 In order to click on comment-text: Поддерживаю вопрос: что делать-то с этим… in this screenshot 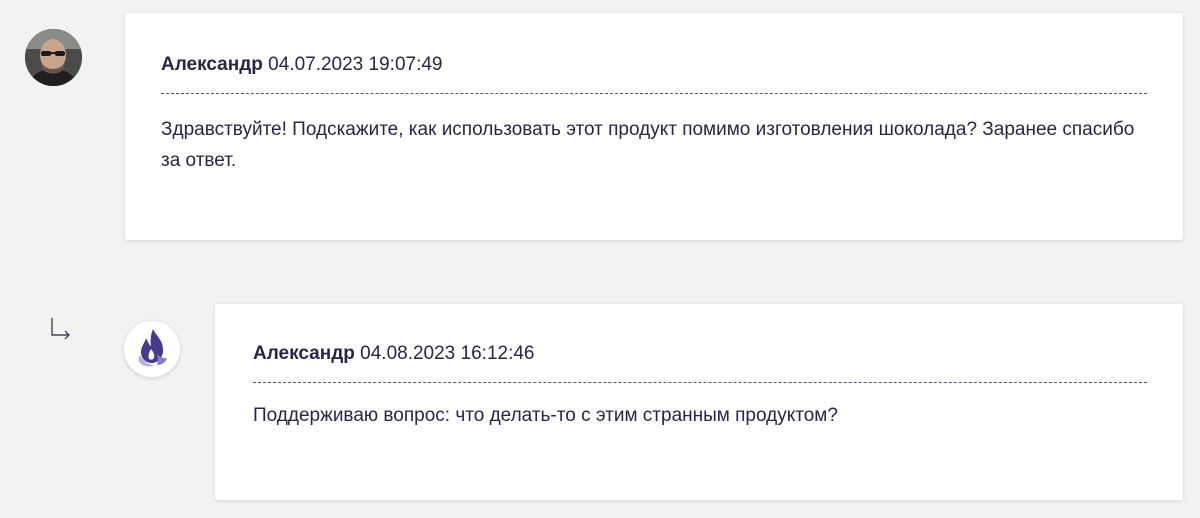, I will do `click(545, 415)`.